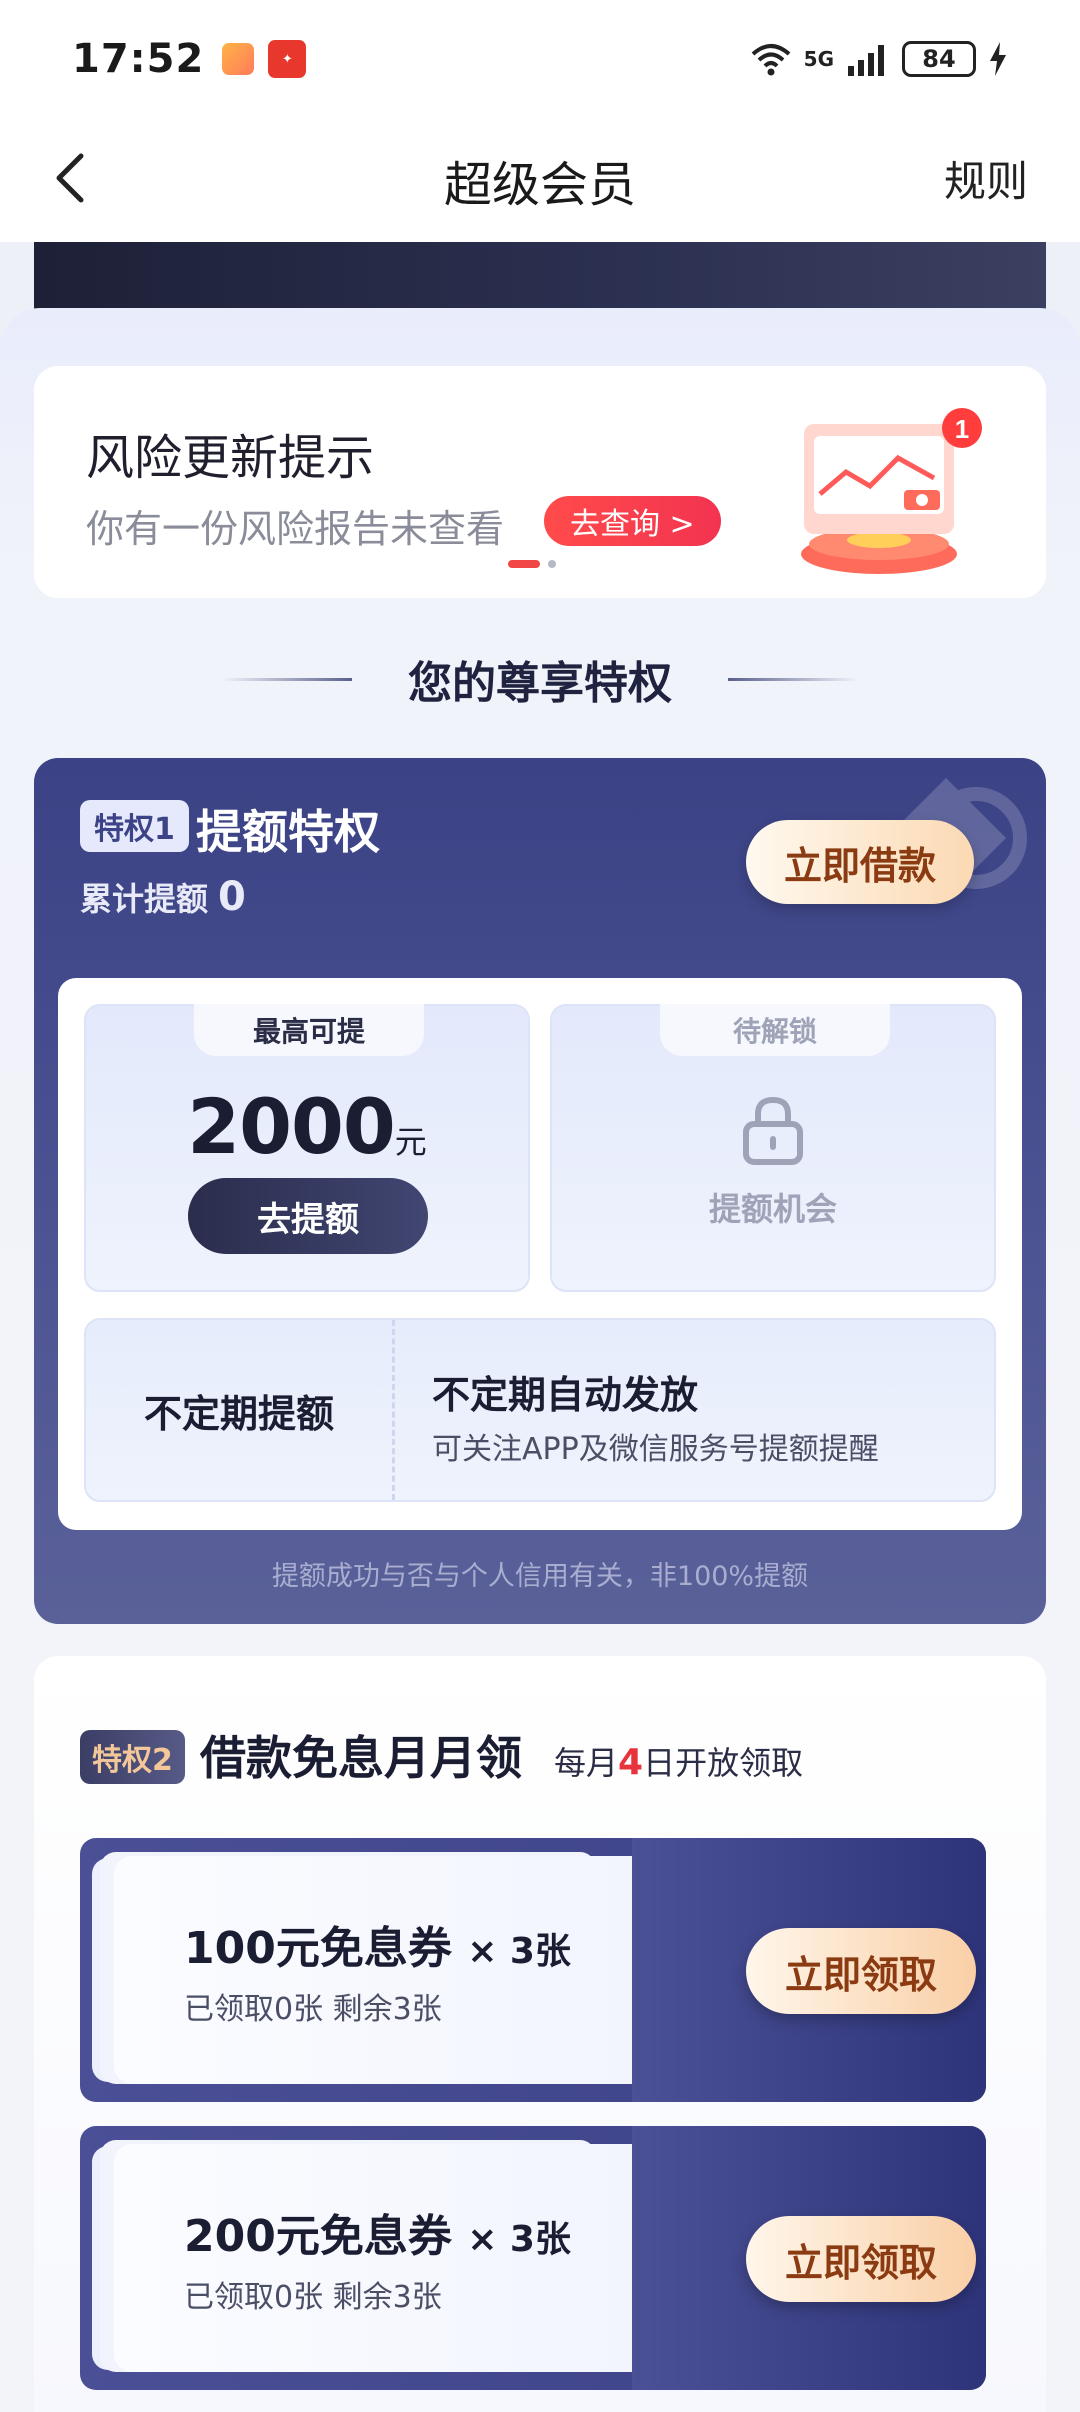  I want to click on back-button, so click(70, 178).